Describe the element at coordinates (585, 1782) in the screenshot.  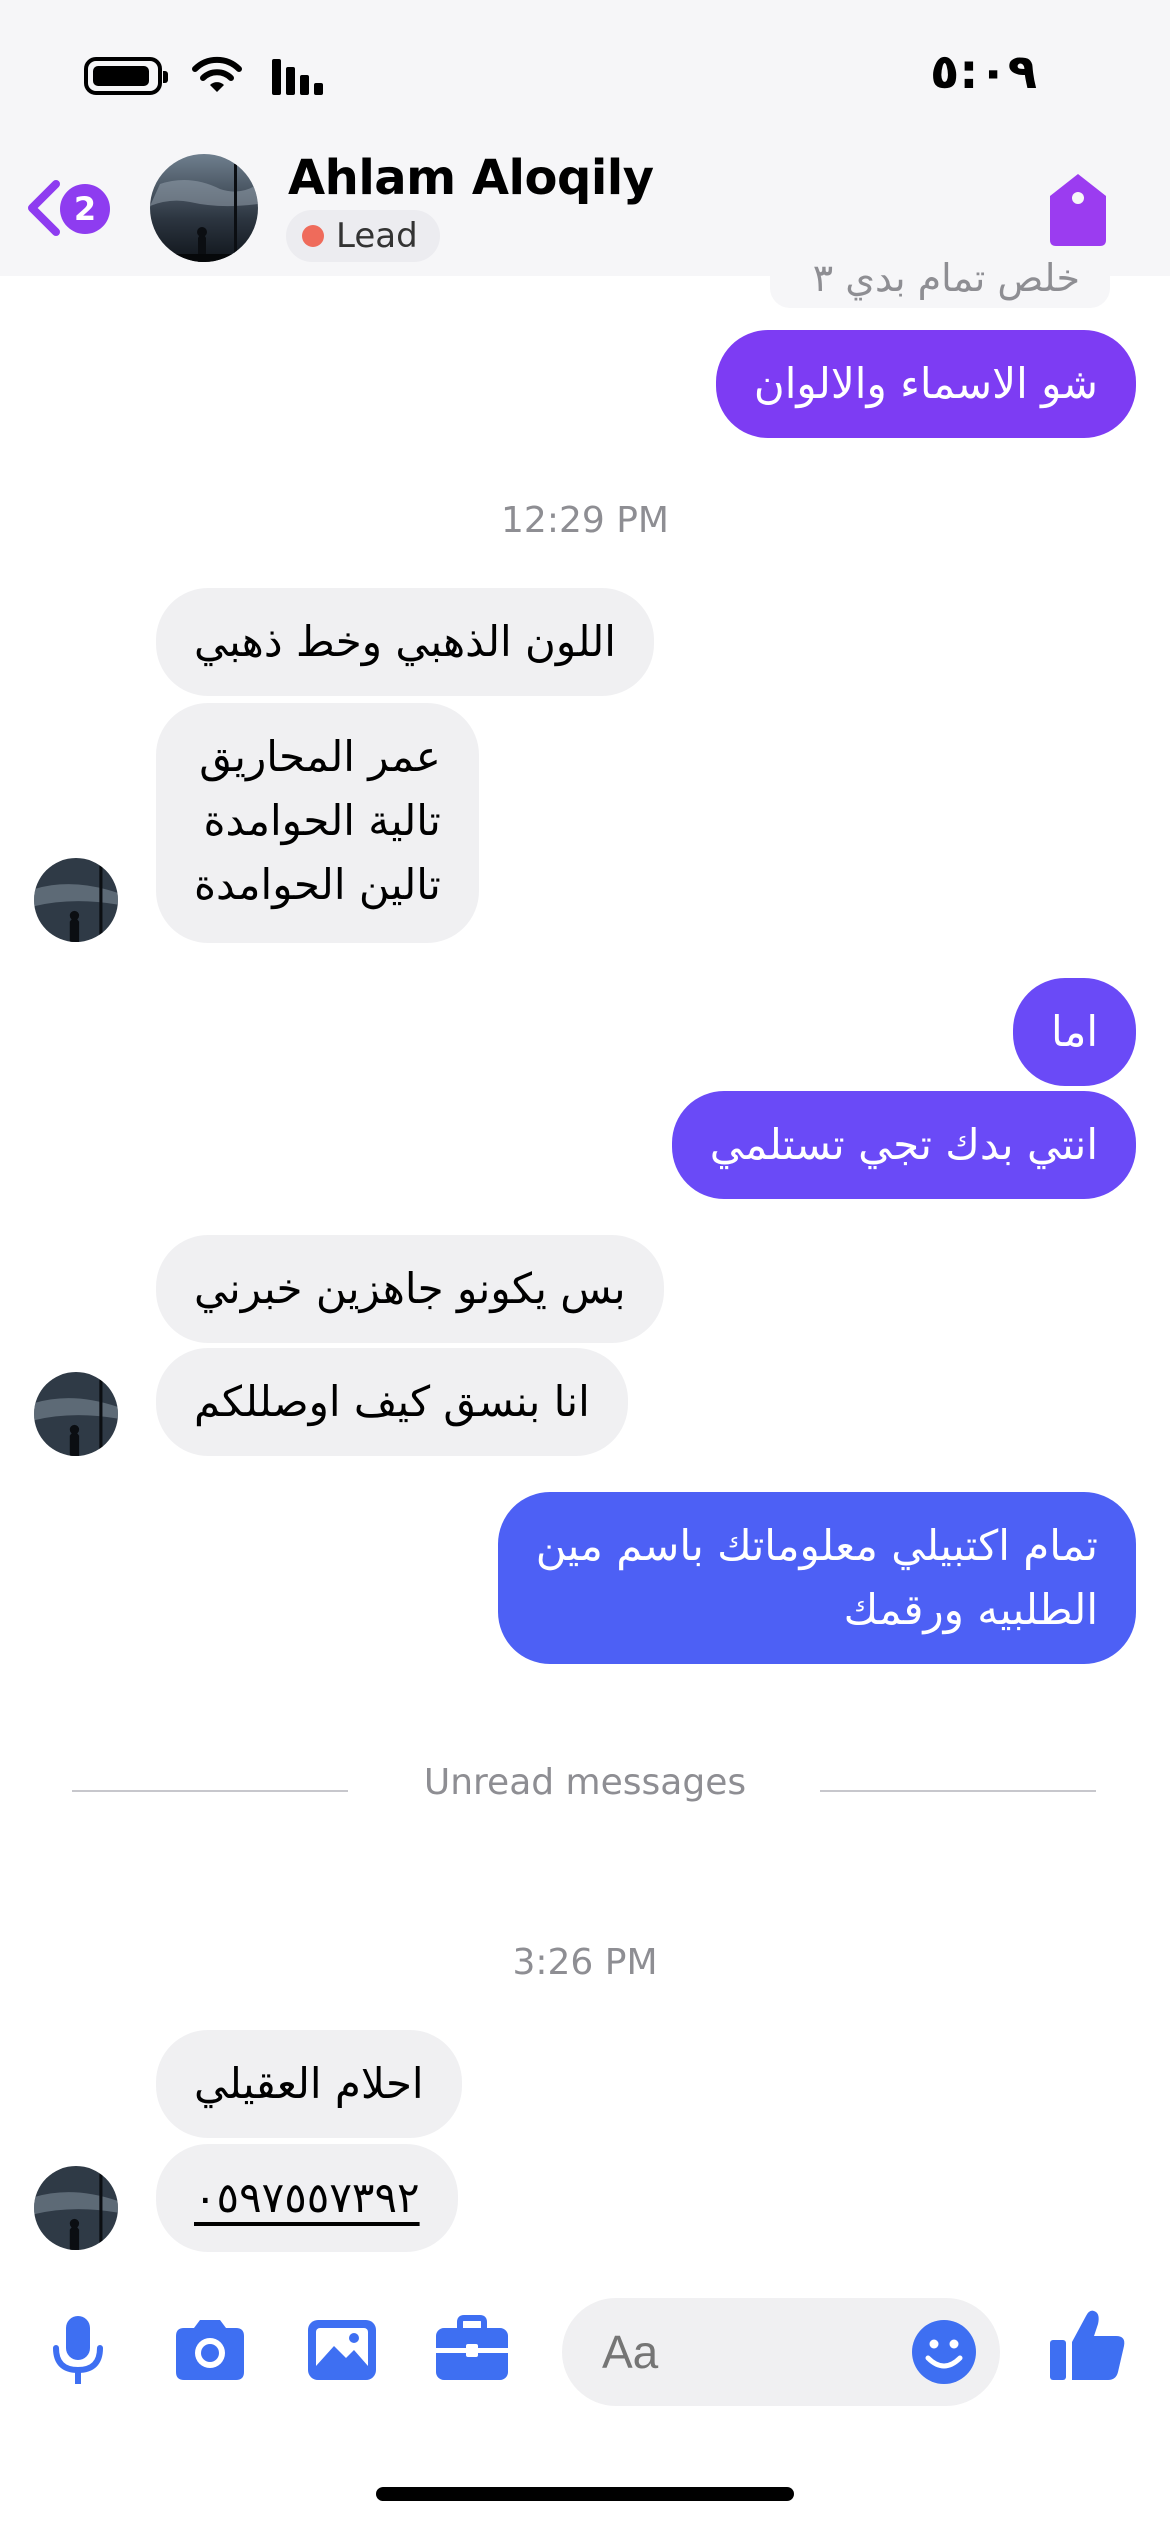
I see `unread-messages-label: Unread messages` at that location.